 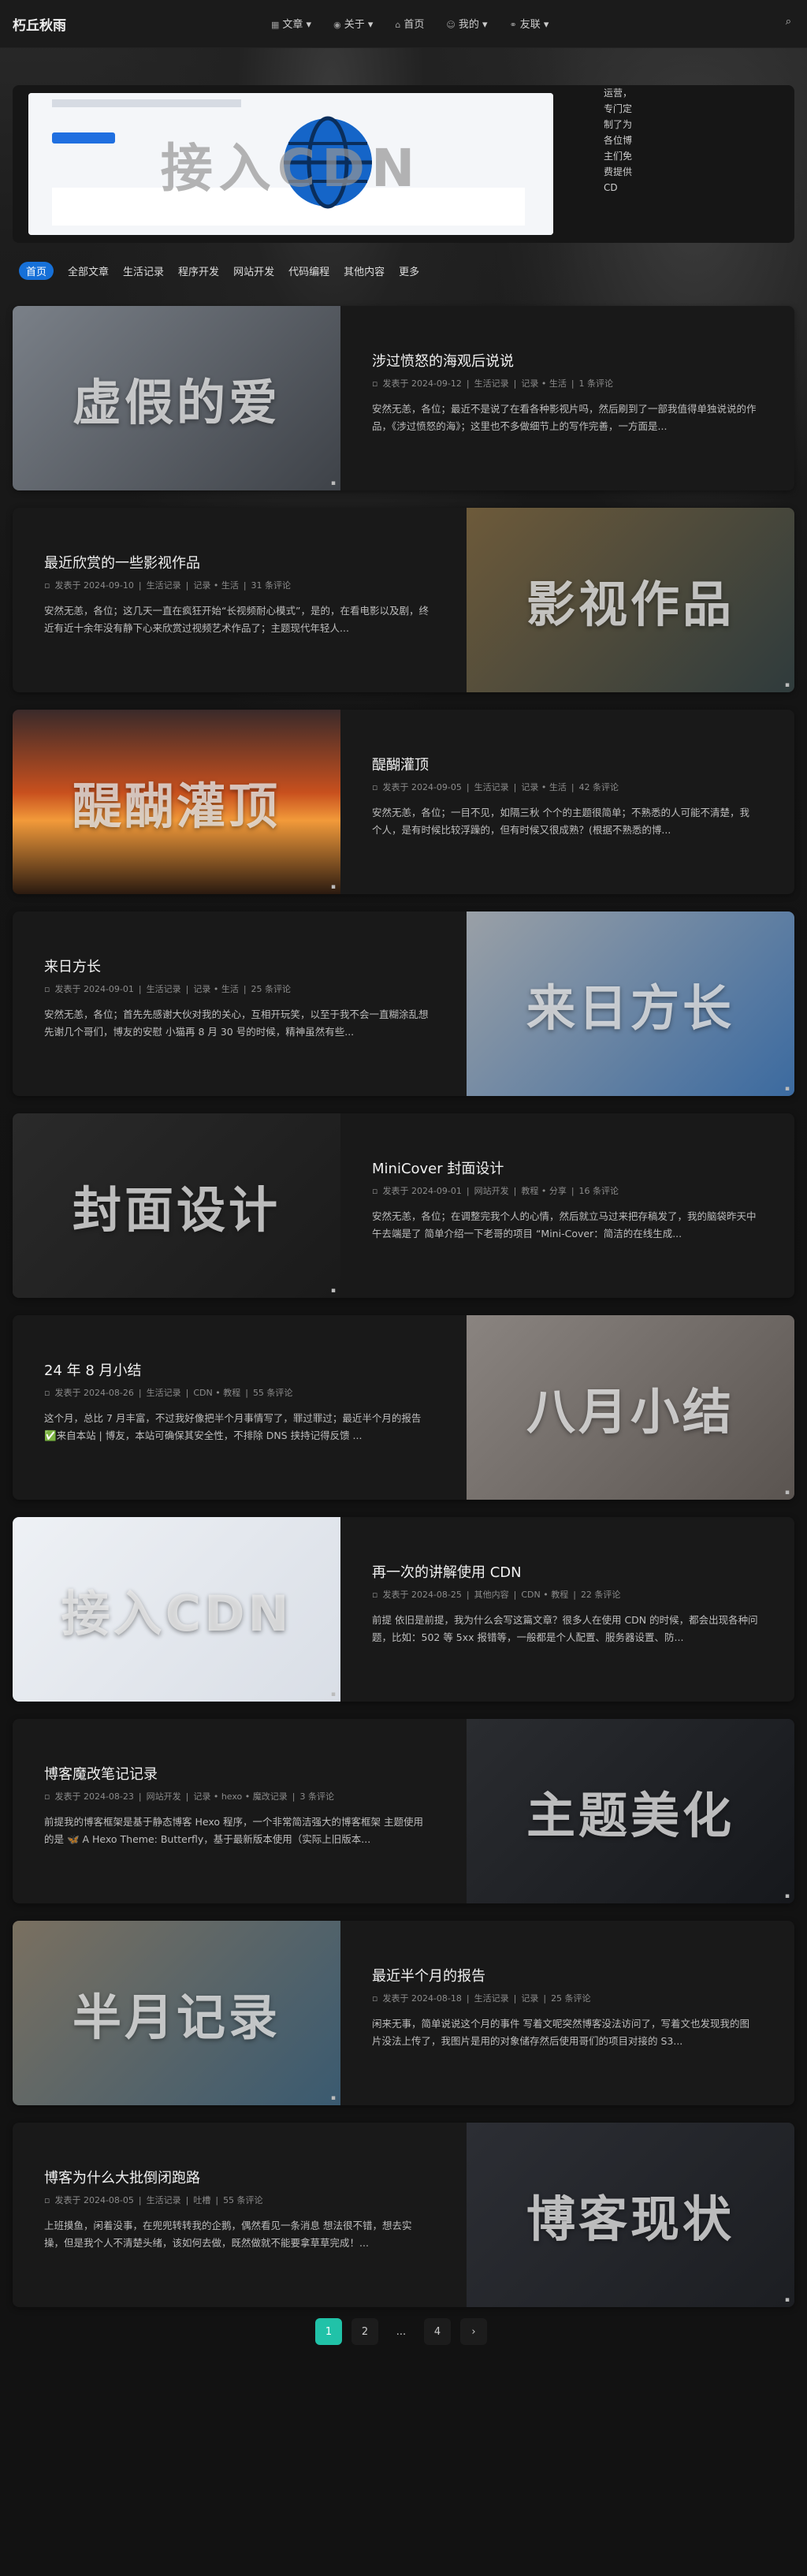 I want to click on post-title: 来日方长, so click(x=72, y=966).